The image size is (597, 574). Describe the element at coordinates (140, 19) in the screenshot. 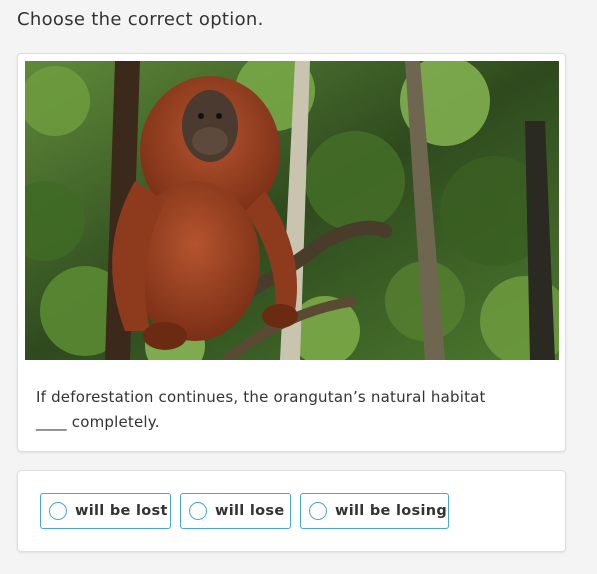

I see `instruction-text: Choose the correct option.` at that location.